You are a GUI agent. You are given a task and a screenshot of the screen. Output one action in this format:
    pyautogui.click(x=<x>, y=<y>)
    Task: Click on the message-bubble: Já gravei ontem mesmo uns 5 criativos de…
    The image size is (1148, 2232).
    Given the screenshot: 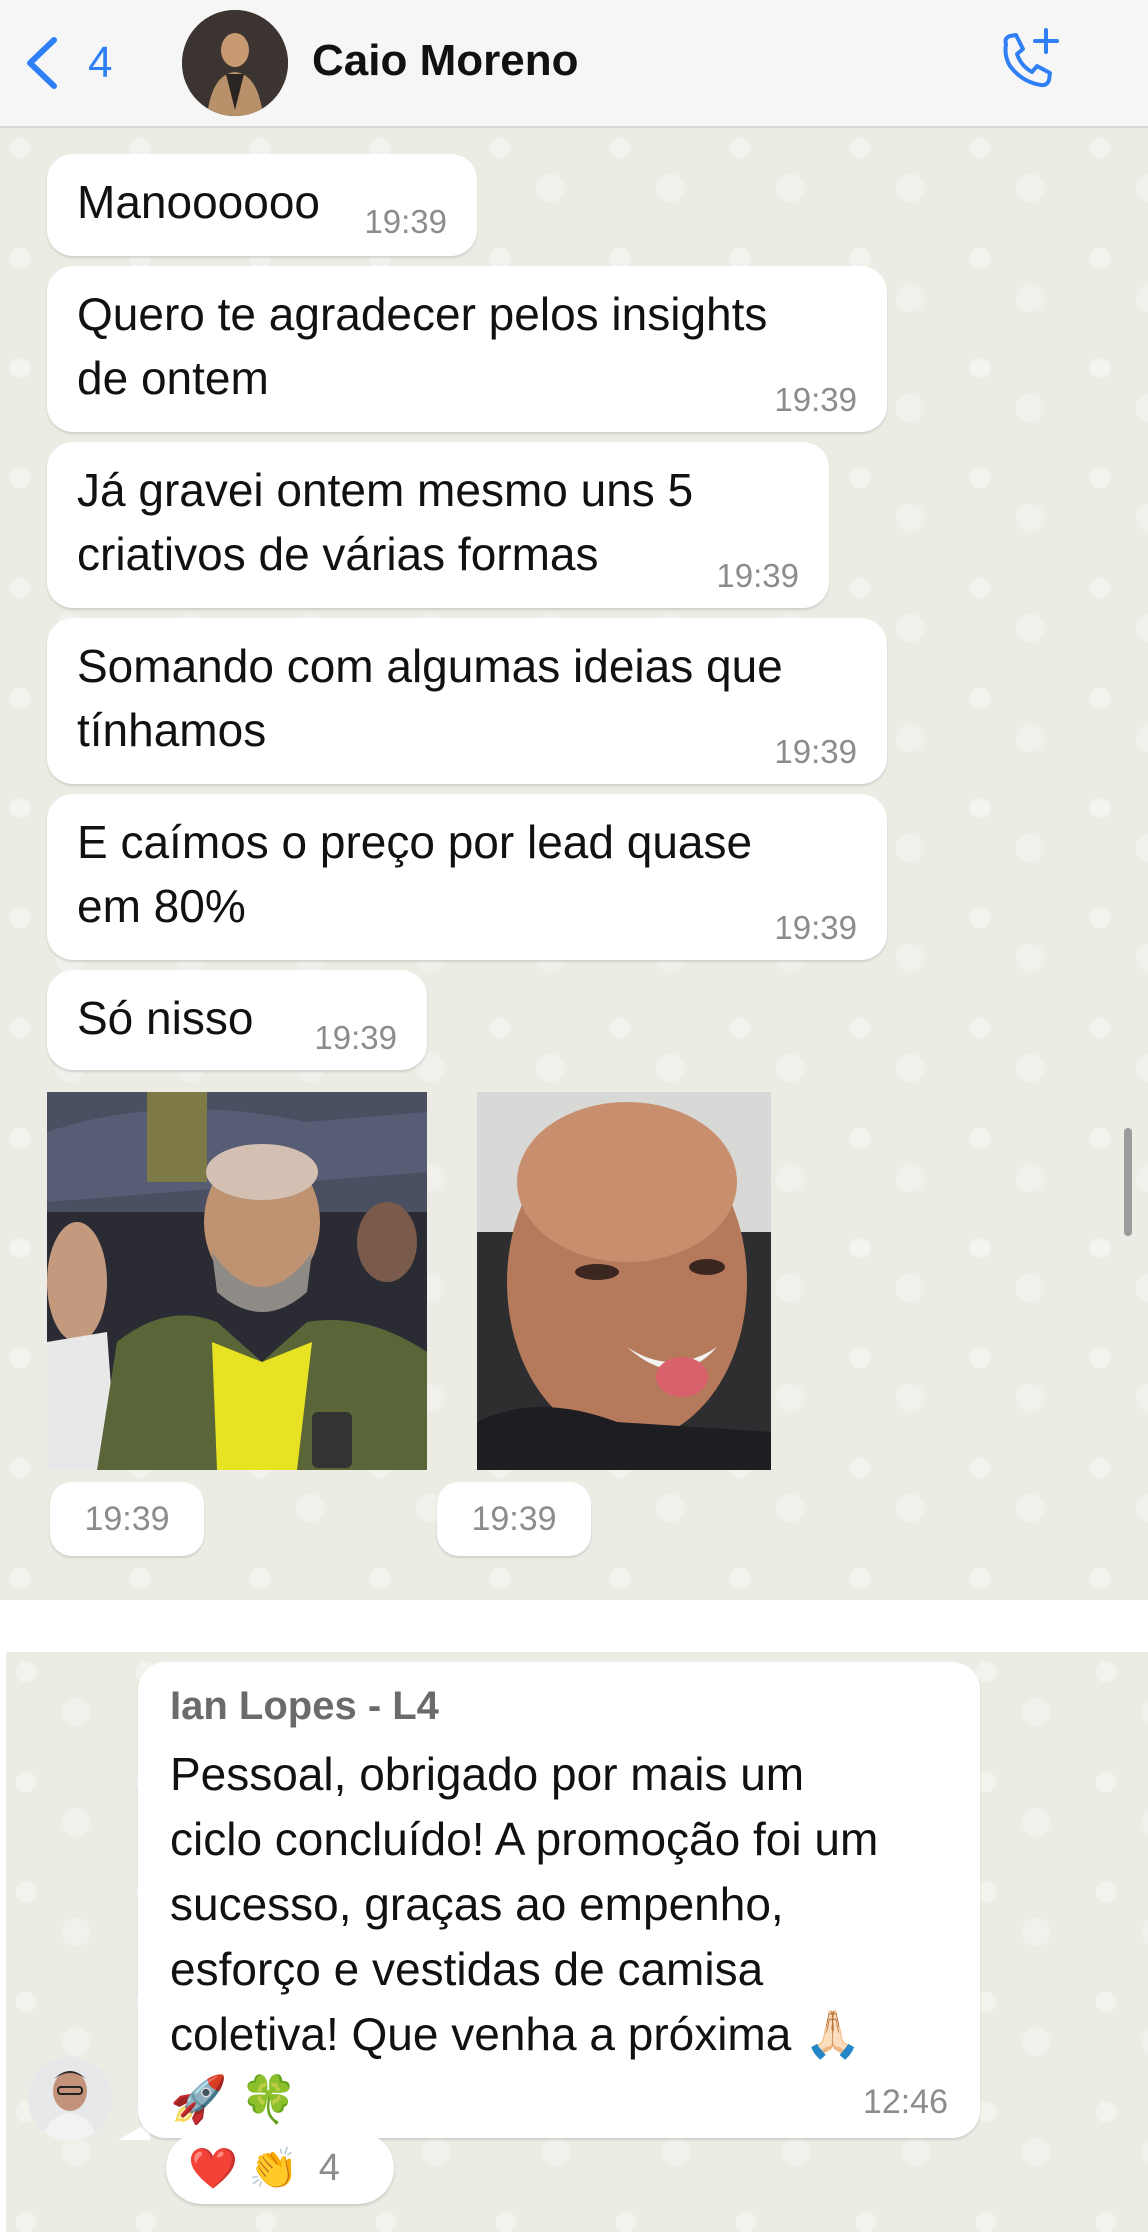 What is the action you would take?
    pyautogui.click(x=438, y=525)
    